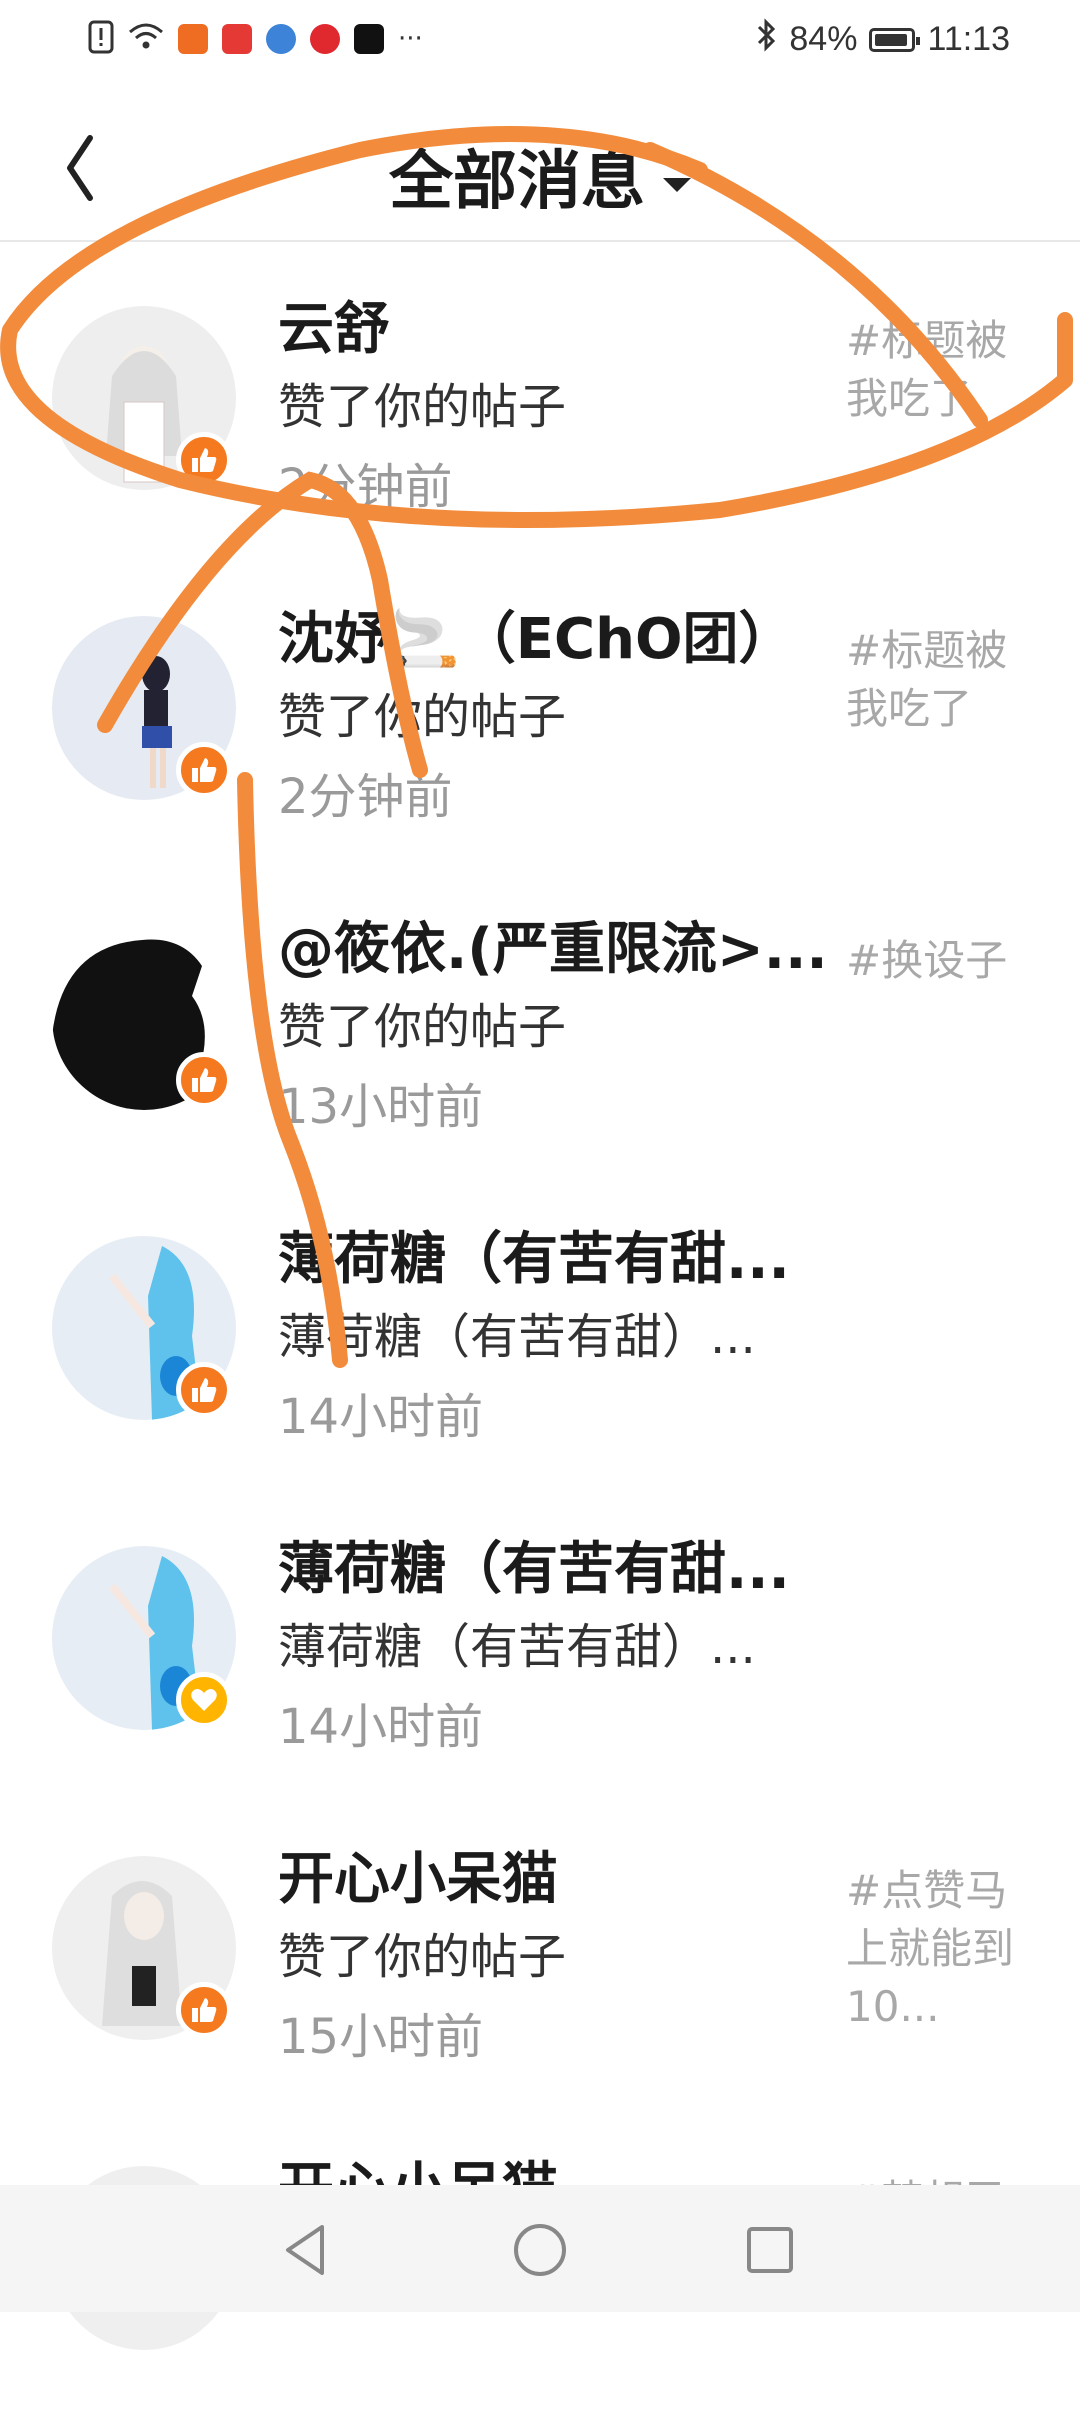 The height and width of the screenshot is (2412, 1080). What do you see at coordinates (536, 639) in the screenshot?
I see `sender-name: 沈妤🚬（EChO团）` at bounding box center [536, 639].